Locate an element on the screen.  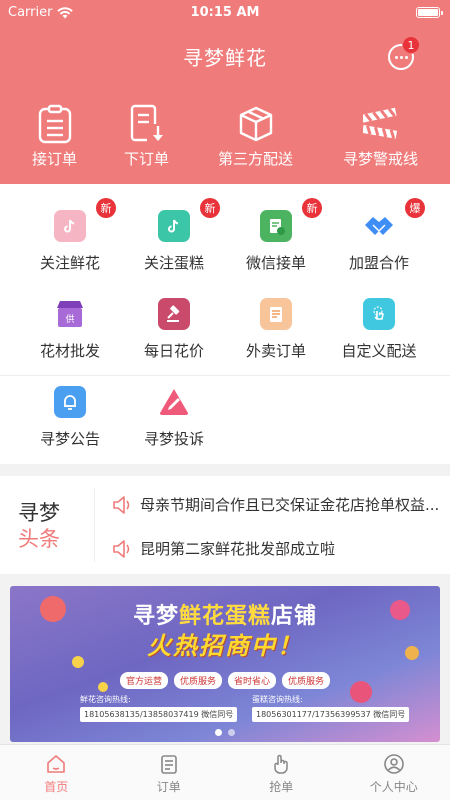
grid-item-franchise: 爆 加盟合作 is located at coordinates (379, 235).